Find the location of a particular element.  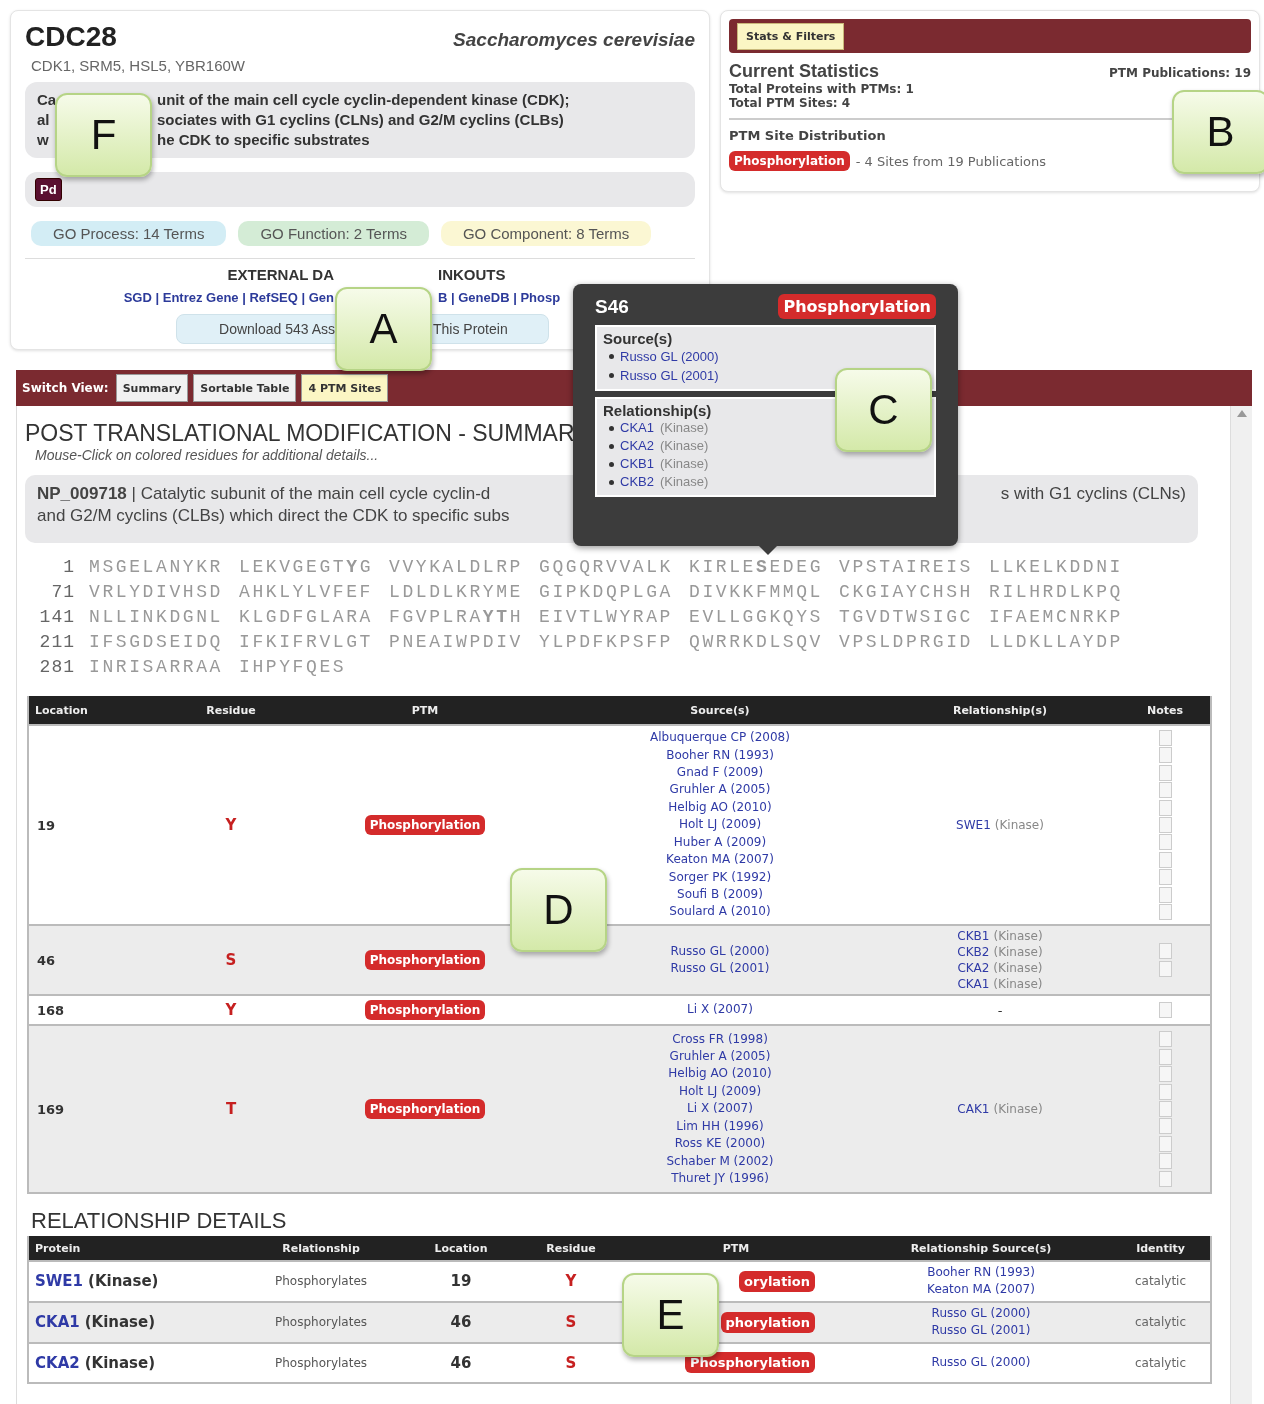

view-button: Sortable Table is located at coordinates (245, 388).